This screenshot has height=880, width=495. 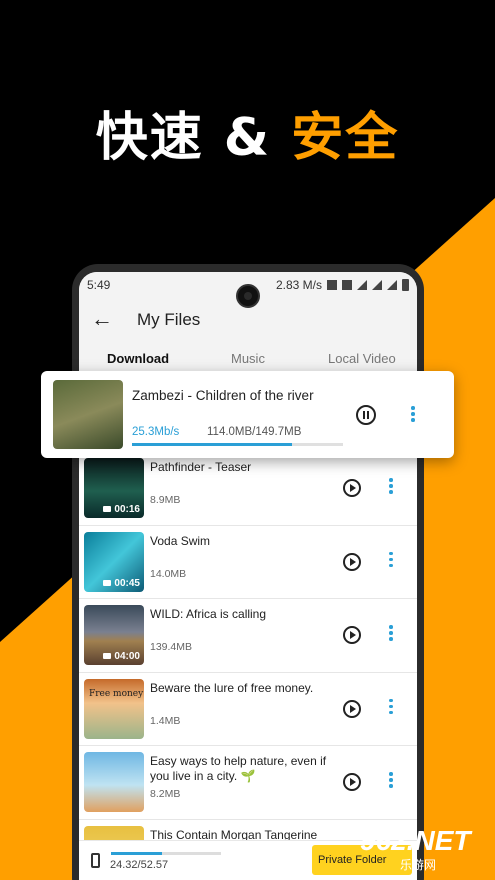 I want to click on download-progress-bar, so click(x=237, y=444).